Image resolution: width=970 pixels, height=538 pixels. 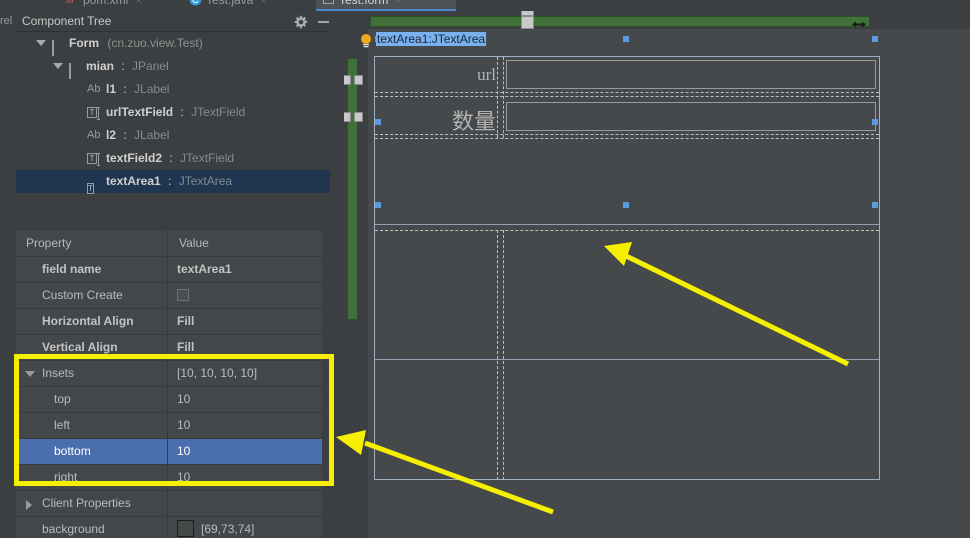 I want to click on selection-handle-se, so click(x=875, y=205).